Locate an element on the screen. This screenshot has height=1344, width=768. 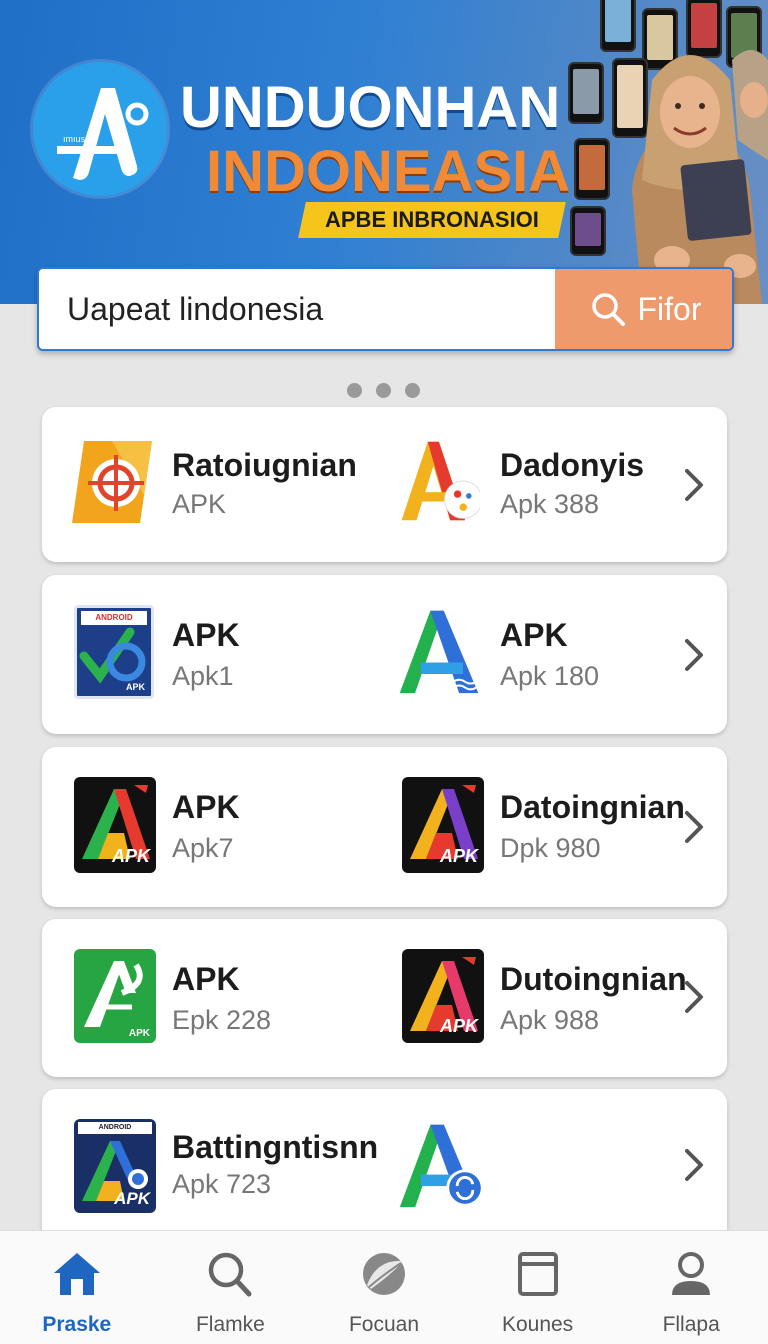
app-item: ANDROID APK Battingntisnn Apk 723 is located at coordinates (210, 1169).